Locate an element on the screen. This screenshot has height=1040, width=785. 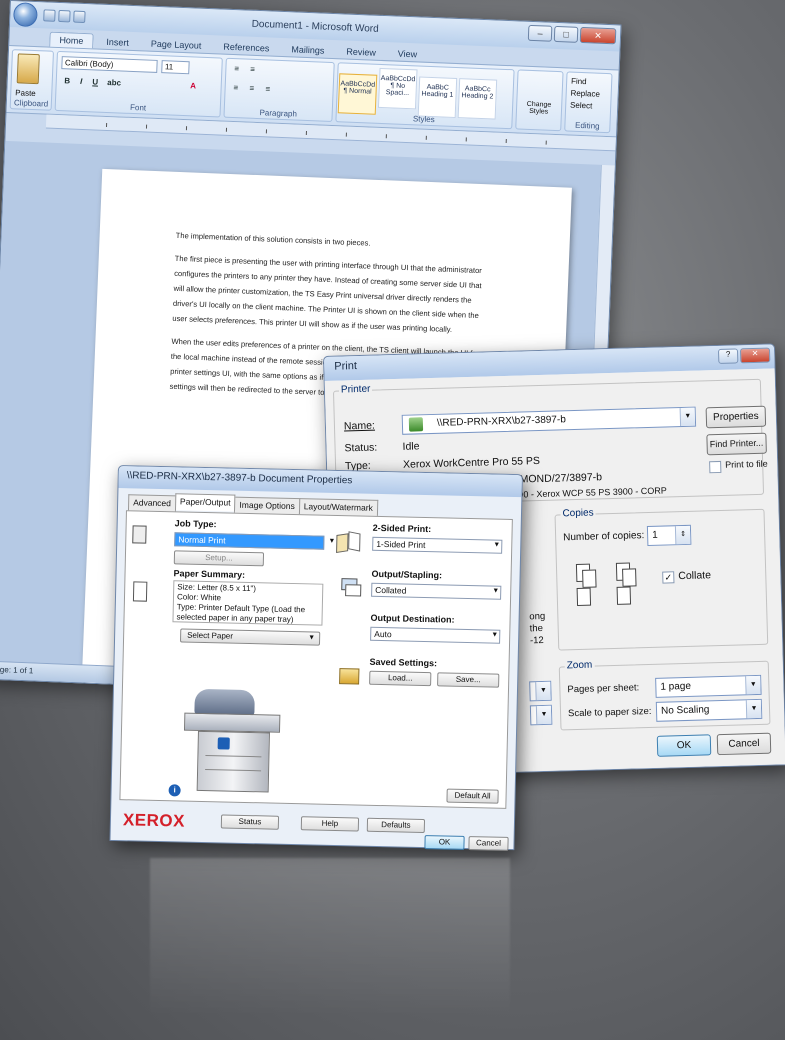
change-styles-button: Change Styles is located at coordinates (540, 93).